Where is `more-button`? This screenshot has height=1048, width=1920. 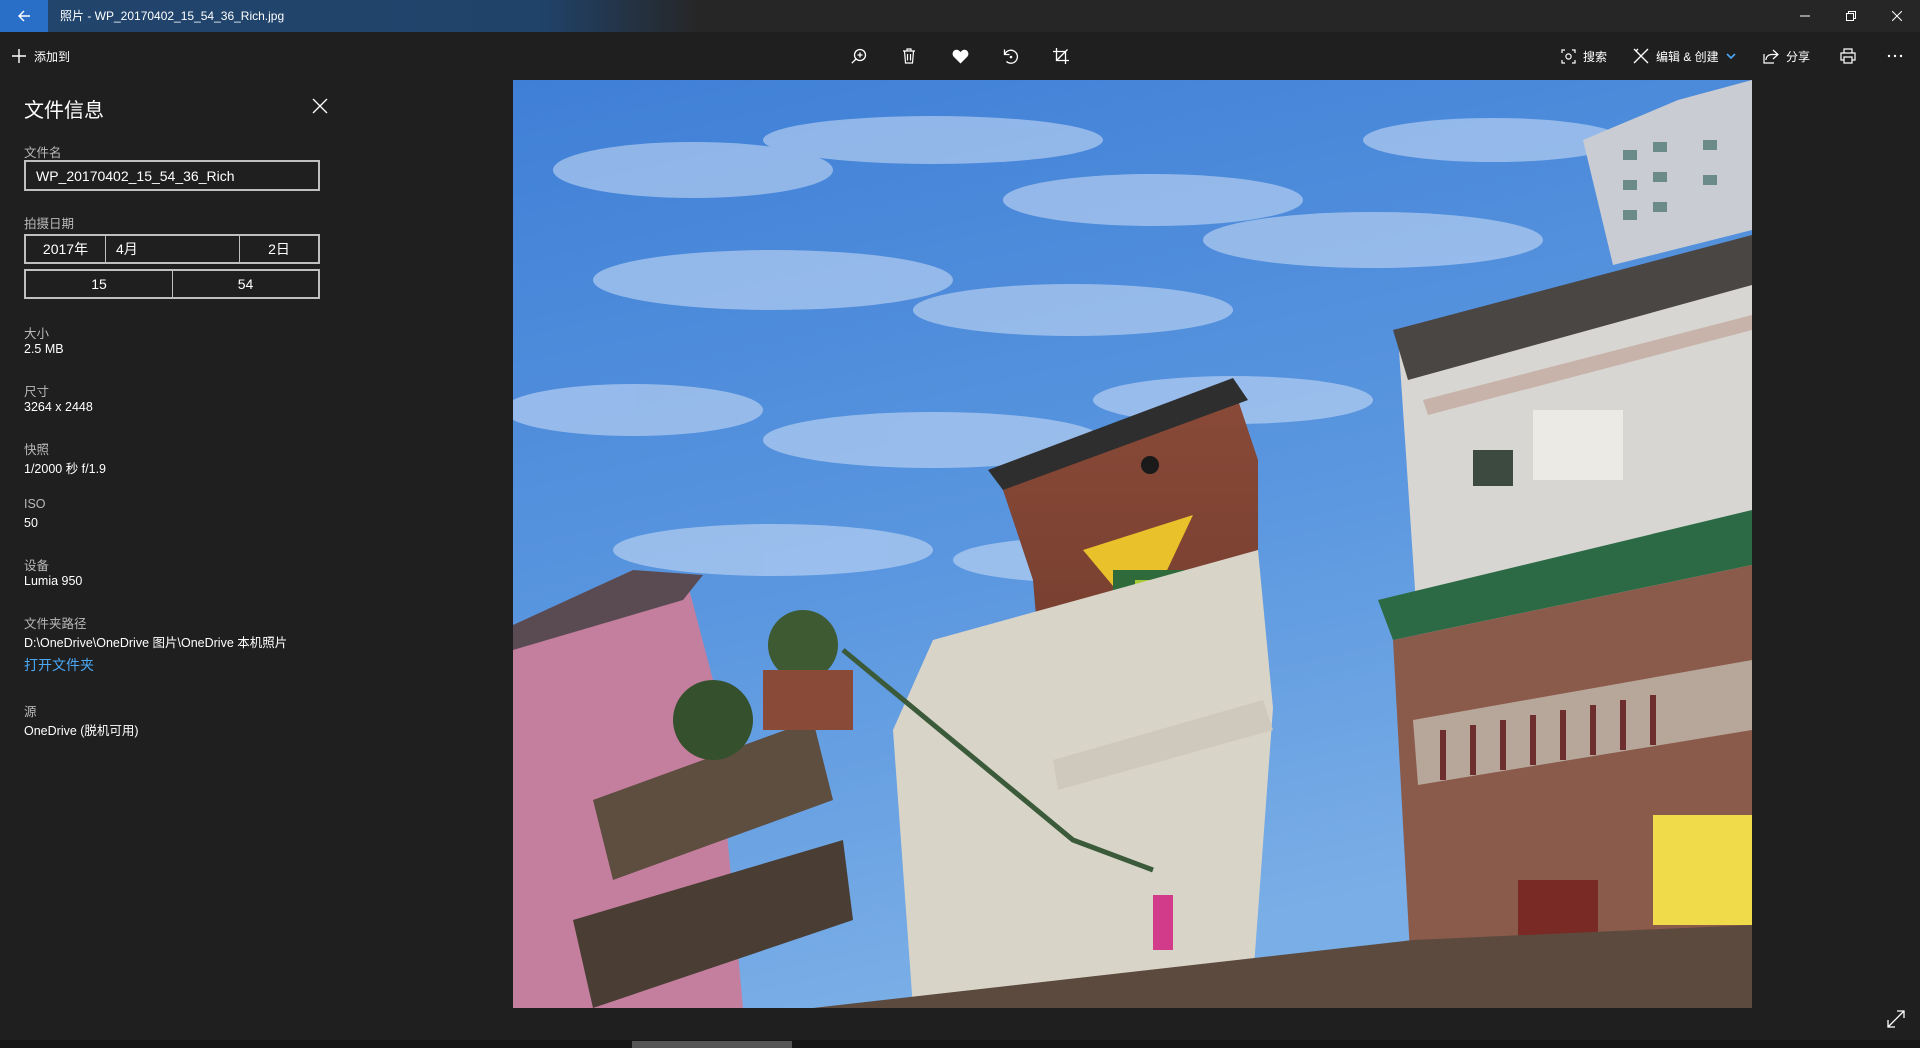 more-button is located at coordinates (1895, 56).